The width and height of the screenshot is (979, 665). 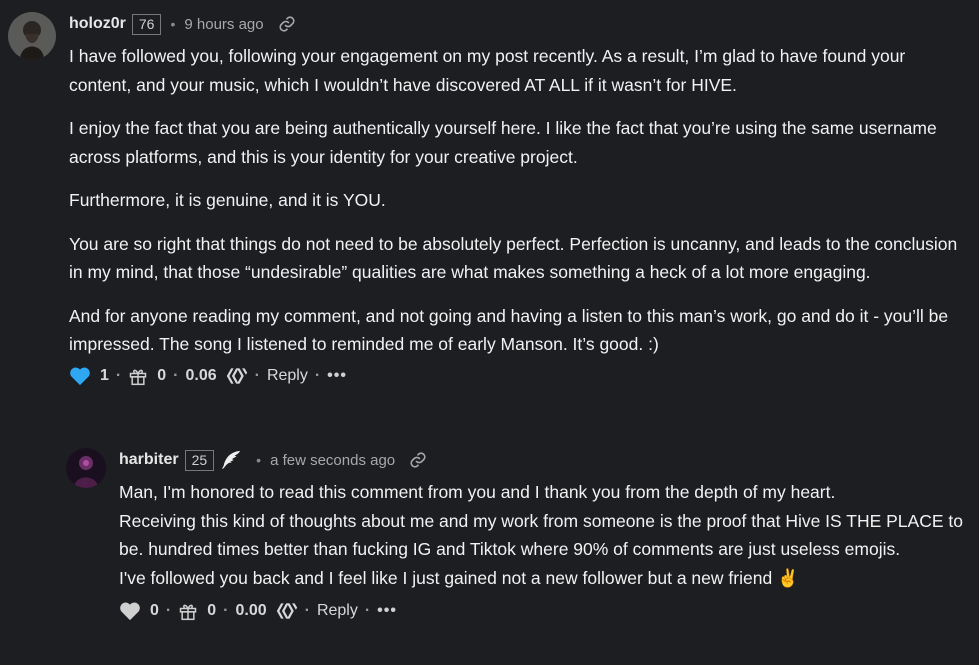 I want to click on reputation-badge: 25, so click(x=199, y=460).